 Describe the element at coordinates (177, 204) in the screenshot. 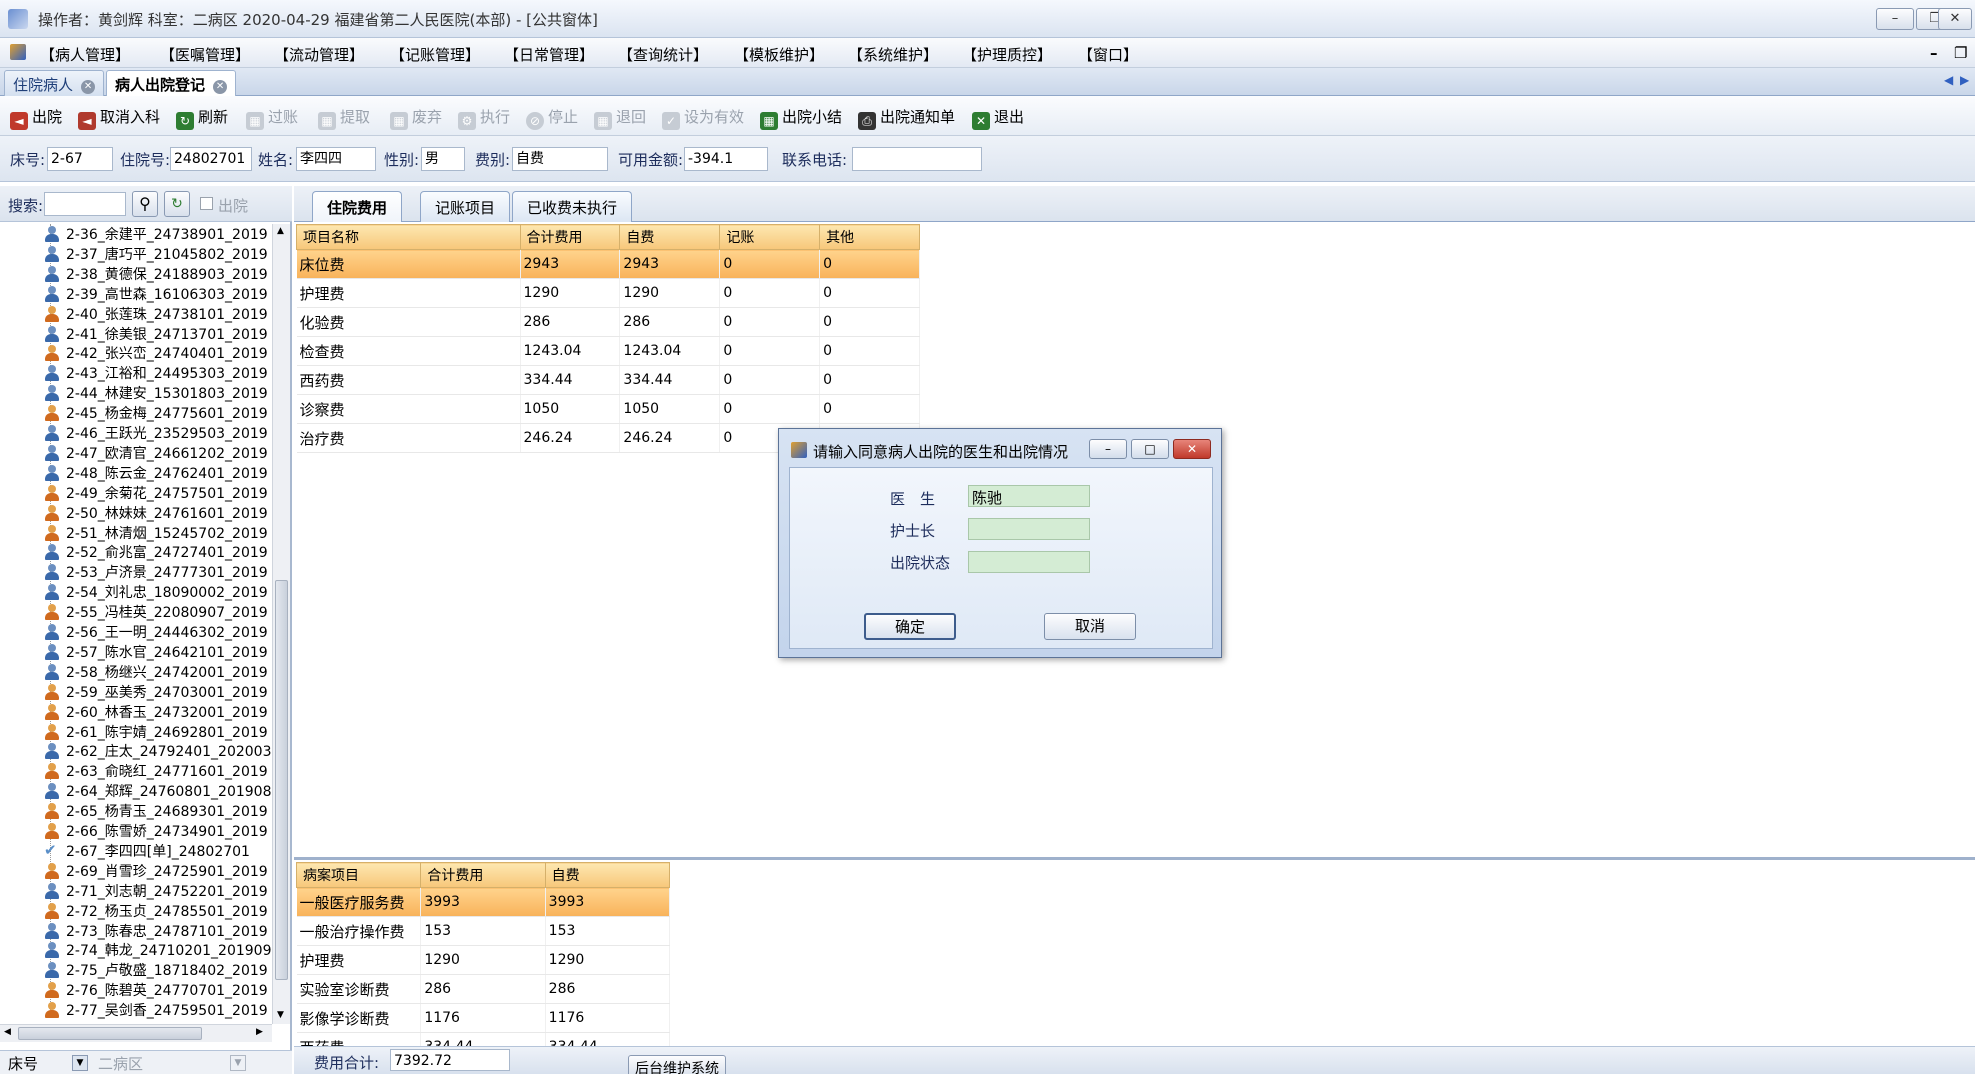

I see `refresh-list-icon: ↻` at that location.